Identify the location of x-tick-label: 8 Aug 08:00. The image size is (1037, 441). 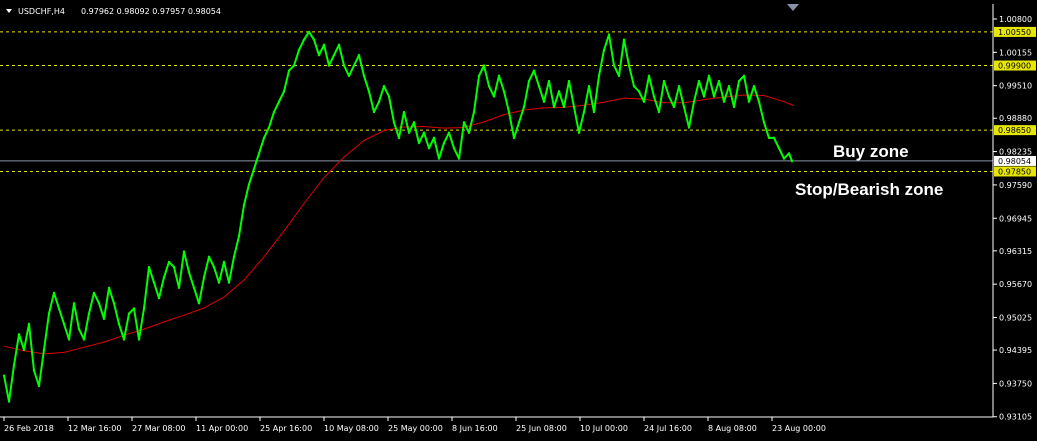
(732, 428).